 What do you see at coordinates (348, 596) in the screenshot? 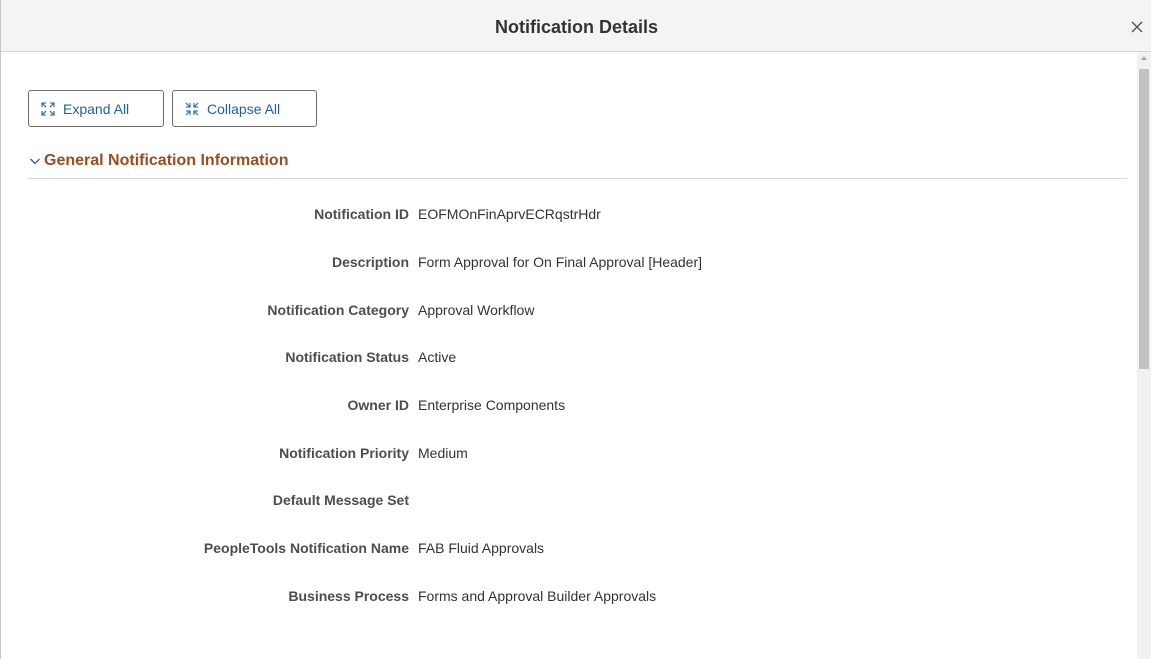
I see `field-label: Business Process` at bounding box center [348, 596].